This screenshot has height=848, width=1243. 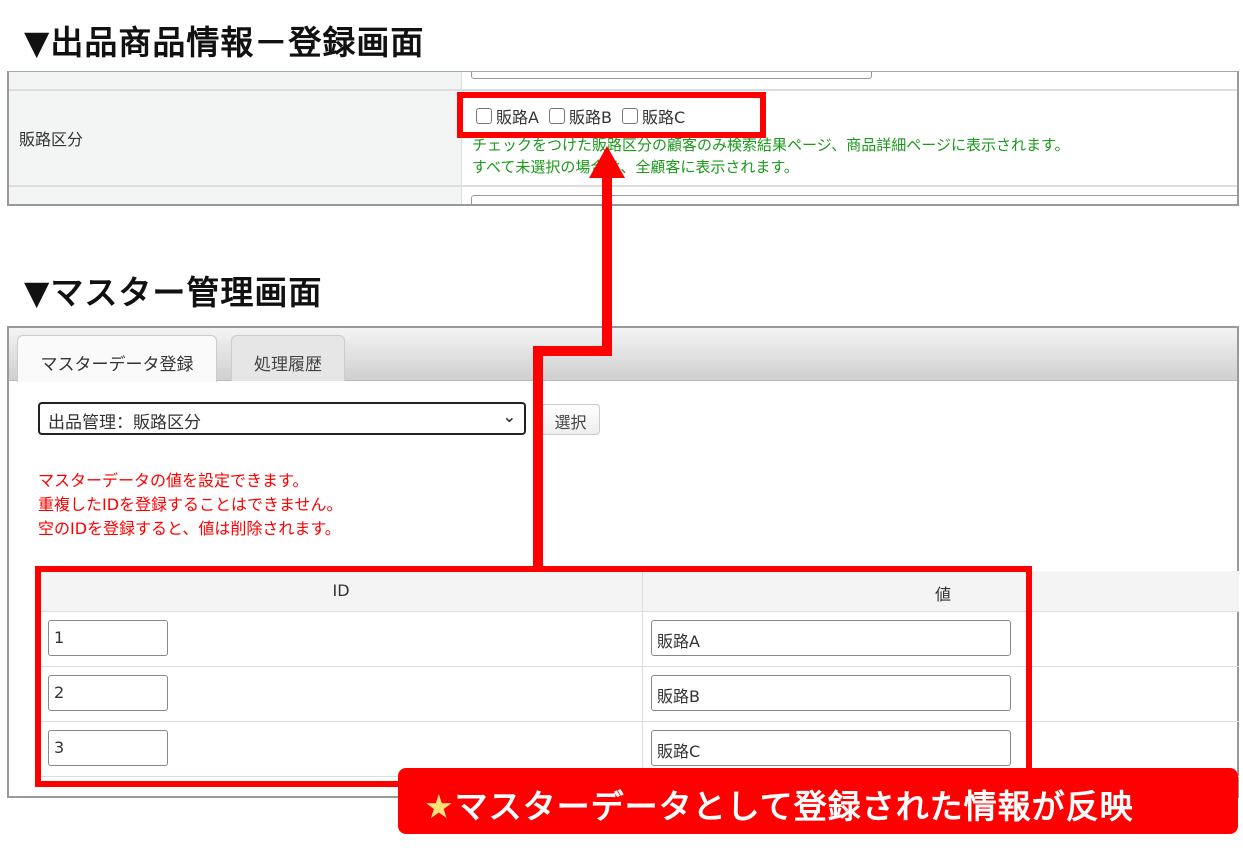 What do you see at coordinates (572, 371) in the screenshot?
I see `arrow-line` at bounding box center [572, 371].